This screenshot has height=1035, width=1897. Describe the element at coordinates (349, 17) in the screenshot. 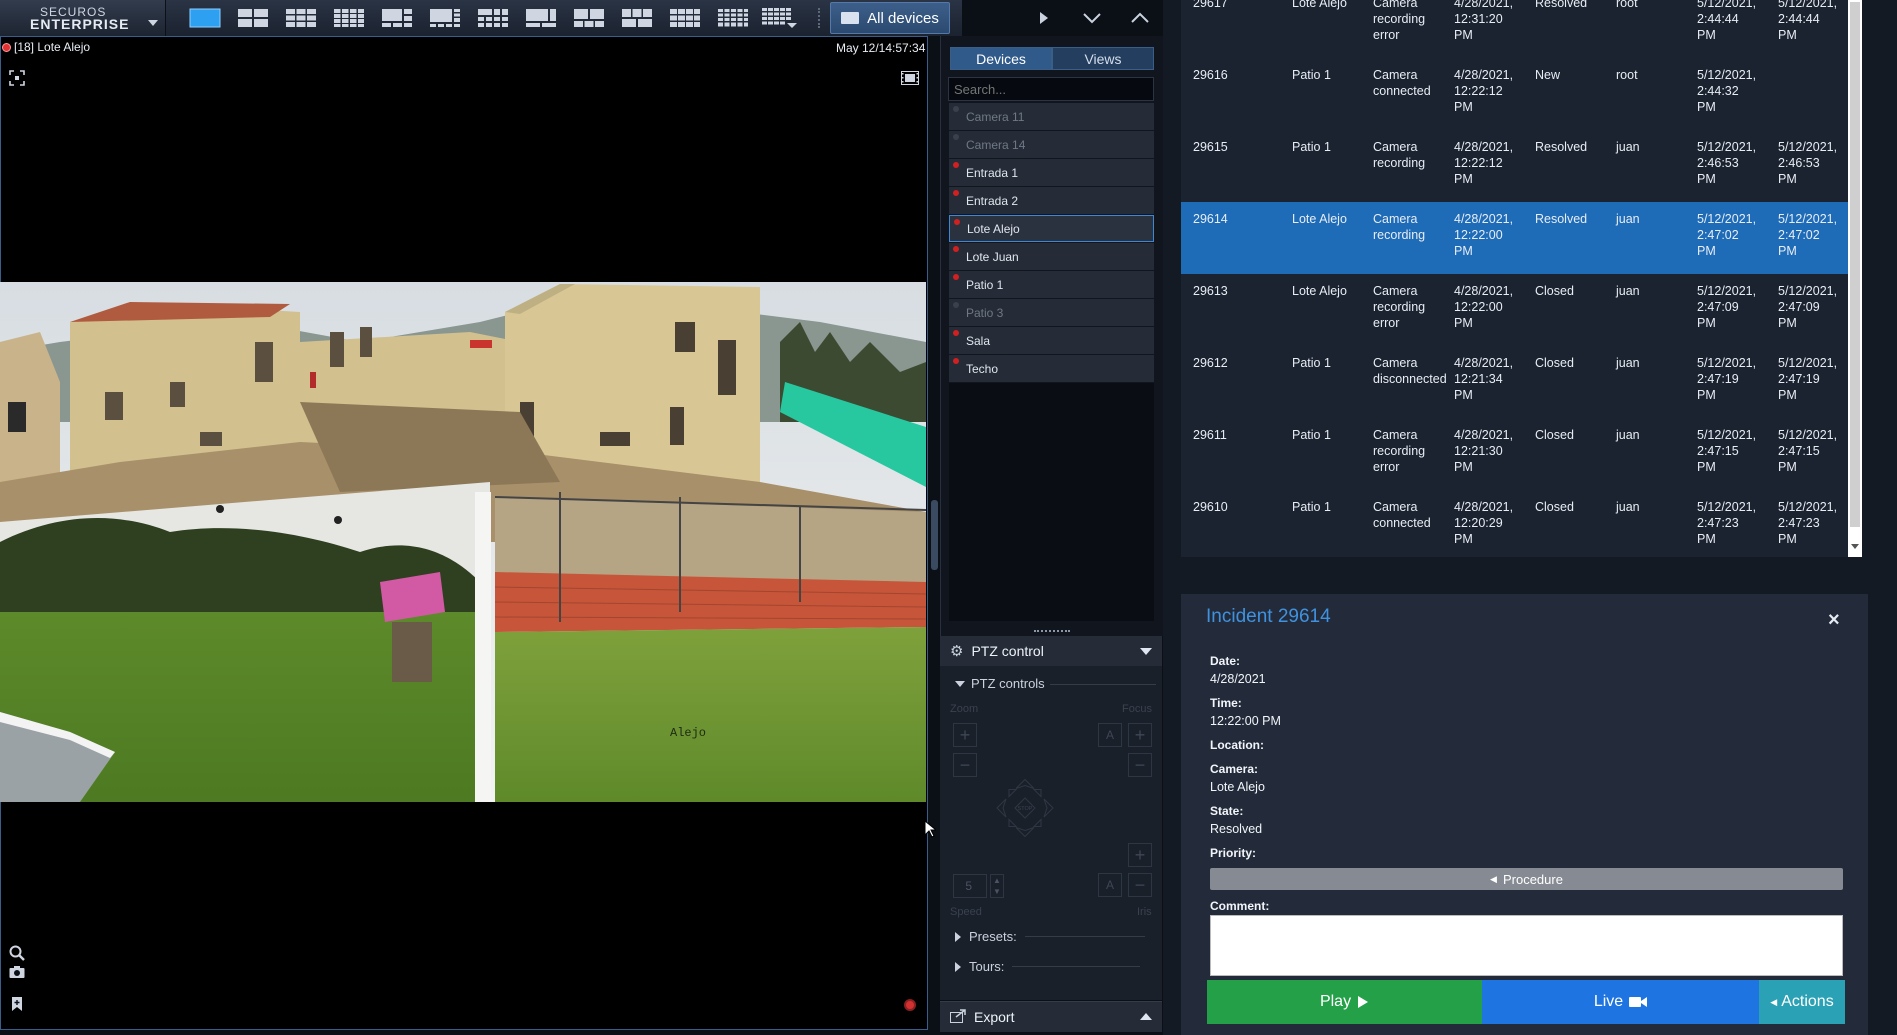

I see `layout-4x4-button` at that location.